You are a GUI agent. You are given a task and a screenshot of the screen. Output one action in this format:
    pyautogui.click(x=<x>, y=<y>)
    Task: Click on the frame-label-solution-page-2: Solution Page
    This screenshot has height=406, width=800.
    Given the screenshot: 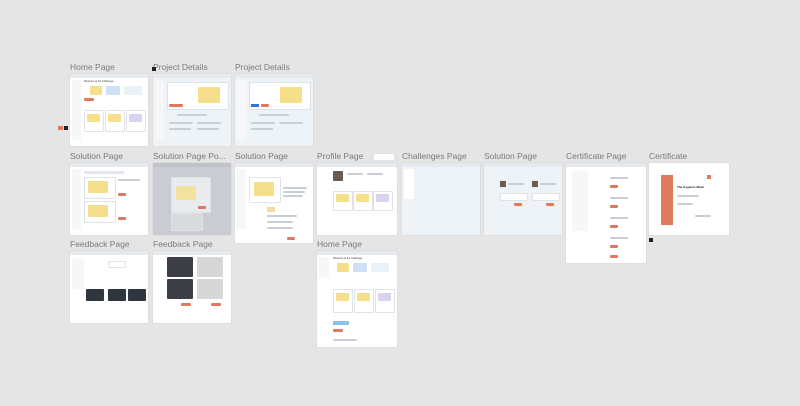 What is the action you would take?
    pyautogui.click(x=261, y=156)
    